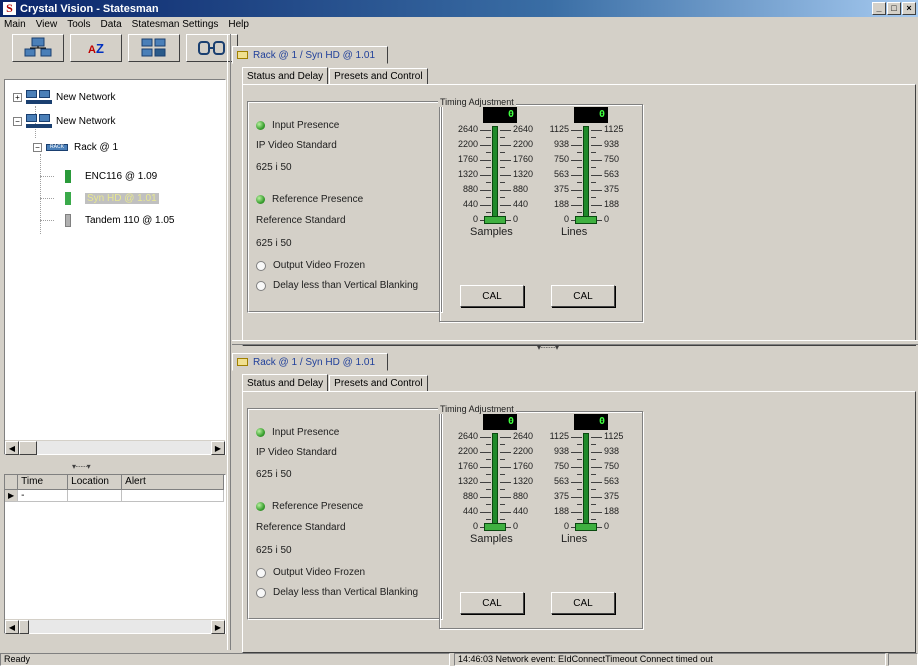 This screenshot has width=918, height=666. Describe the element at coordinates (909, 8) in the screenshot. I see `close-button: ×` at that location.